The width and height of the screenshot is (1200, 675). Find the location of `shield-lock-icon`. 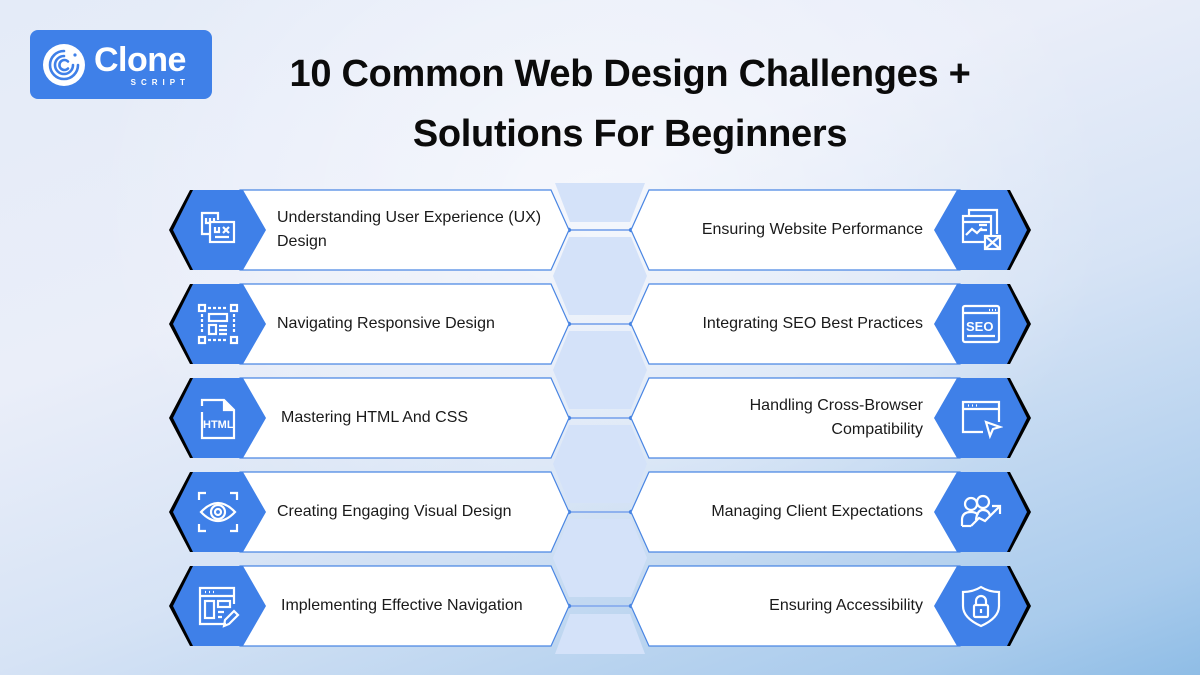

shield-lock-icon is located at coordinates (981, 606).